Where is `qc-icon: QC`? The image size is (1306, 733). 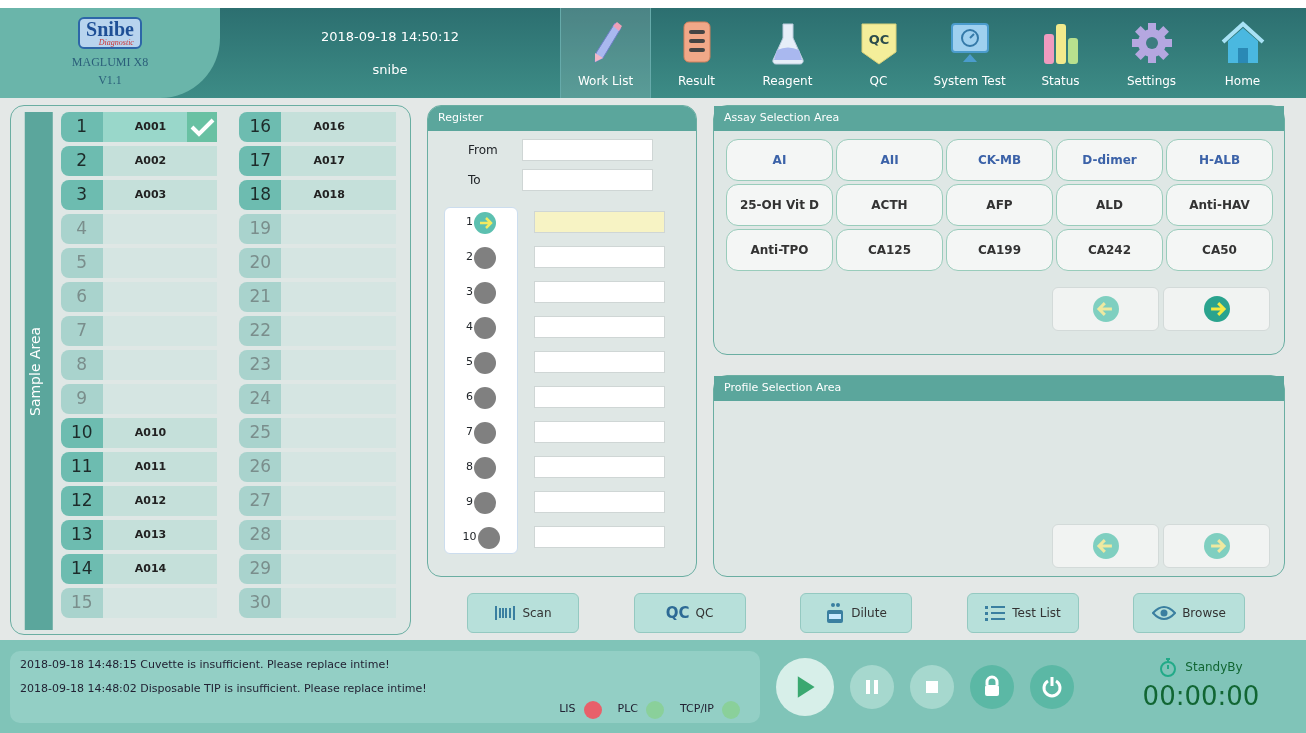
qc-icon: QC is located at coordinates (677, 613).